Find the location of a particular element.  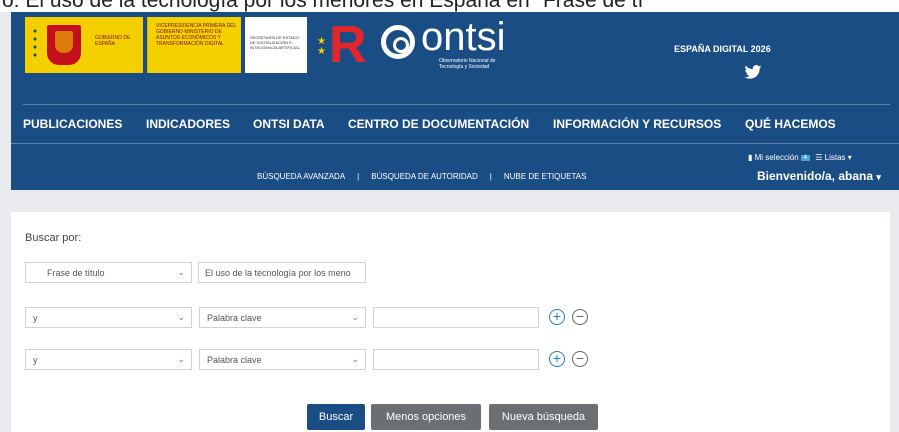

stars-icon: ★ ★ is located at coordinates (321, 46).